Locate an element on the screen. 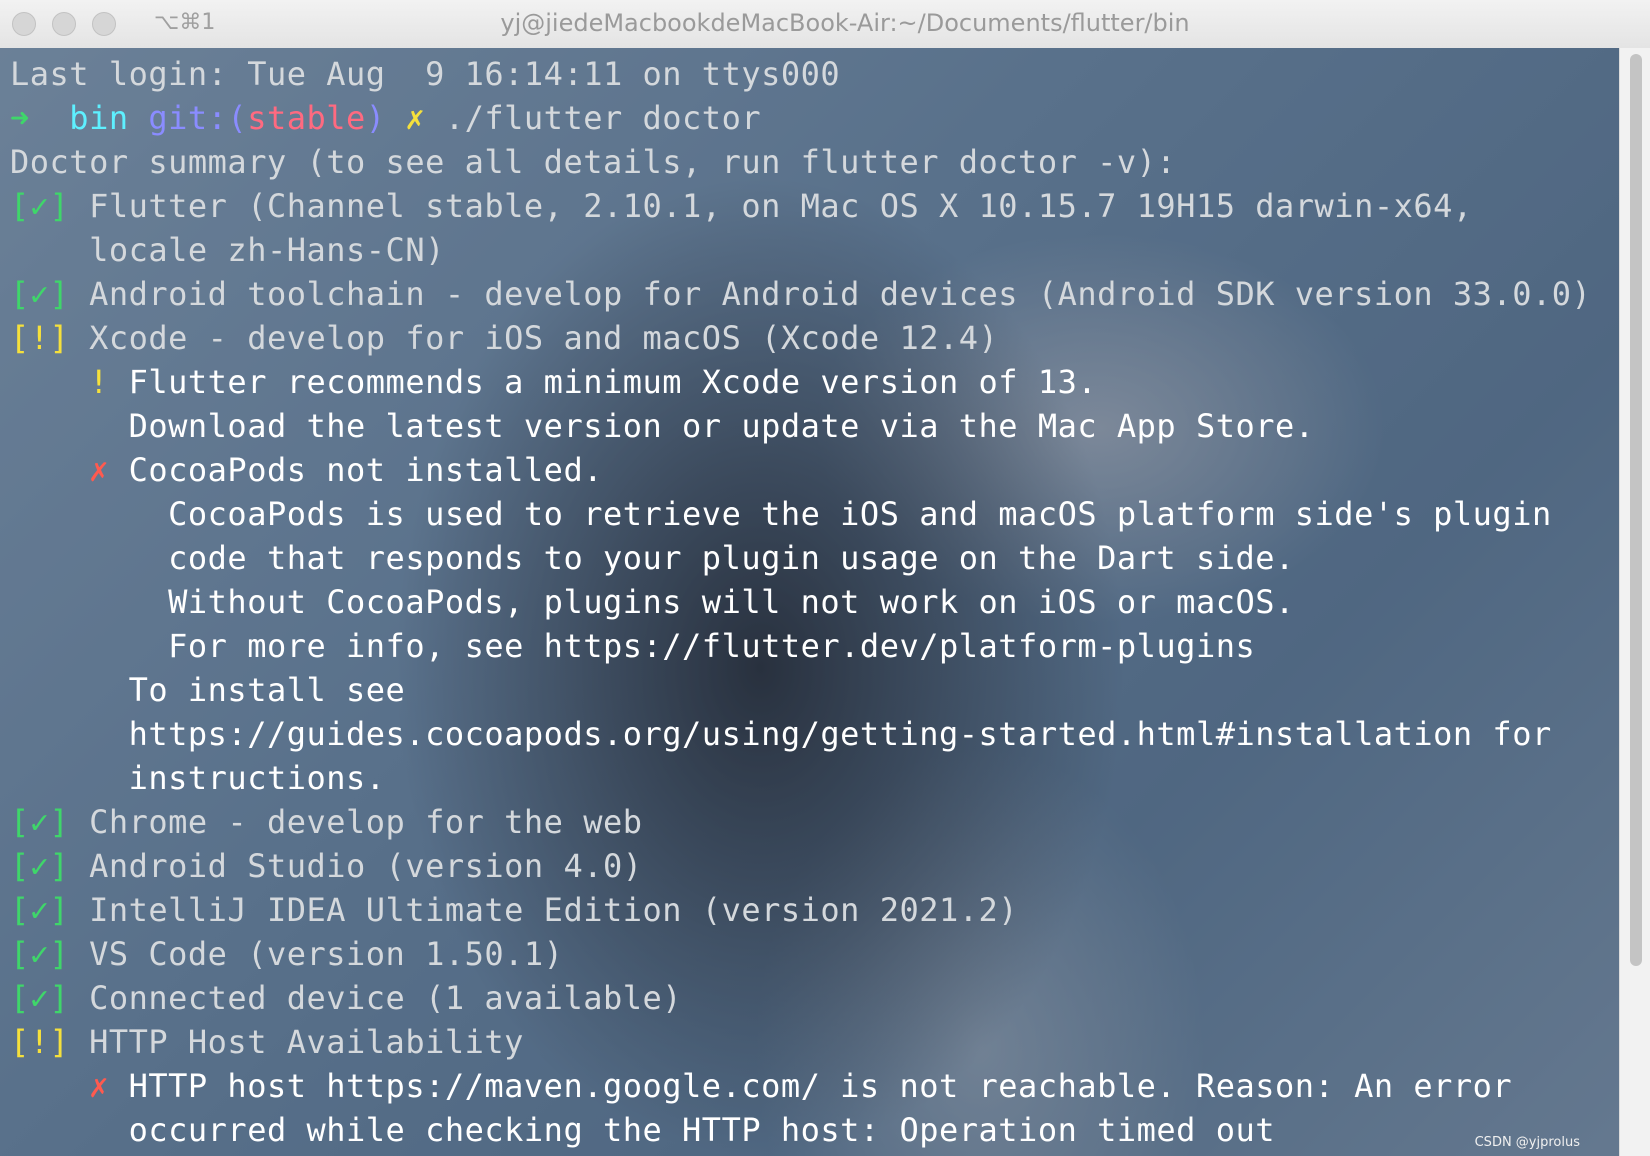  check-row: [✓] VS Code (version 1.50.1) is located at coordinates (805, 954).